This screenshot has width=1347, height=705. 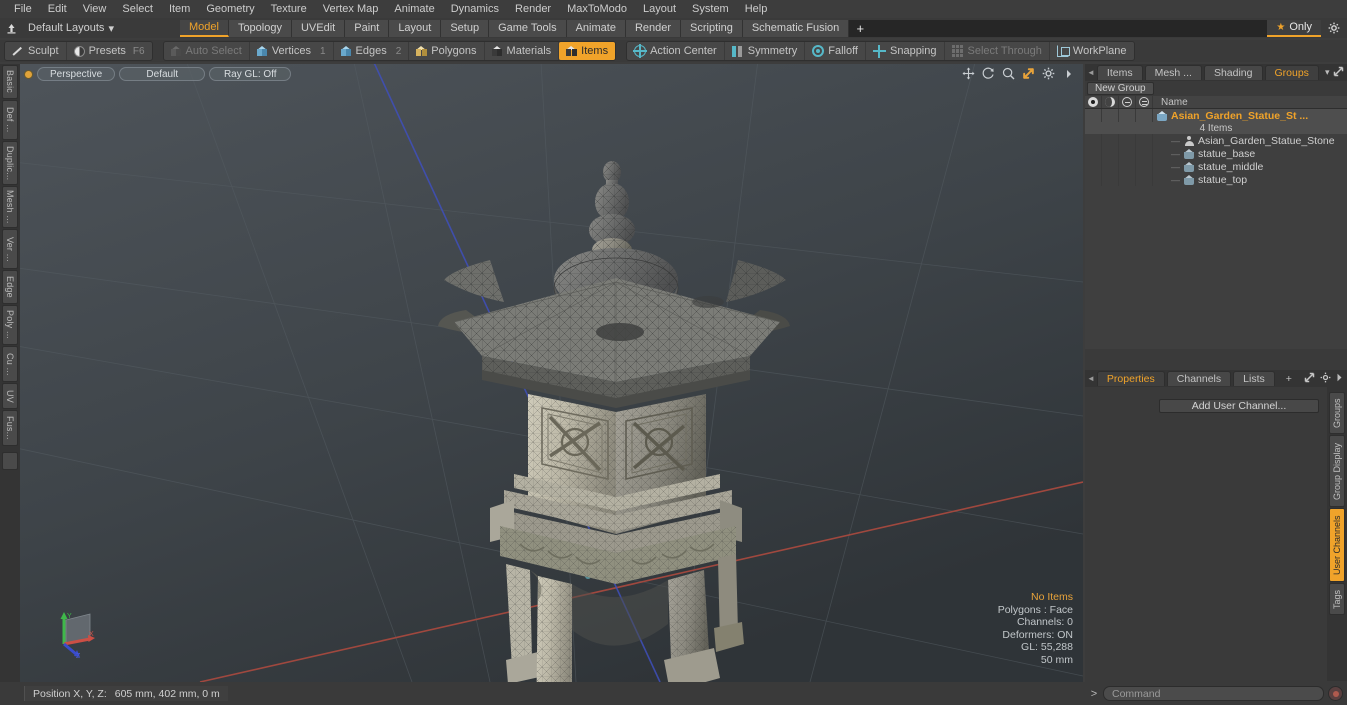 What do you see at coordinates (1120, 88) in the screenshot?
I see `new-group-button: New Group` at bounding box center [1120, 88].